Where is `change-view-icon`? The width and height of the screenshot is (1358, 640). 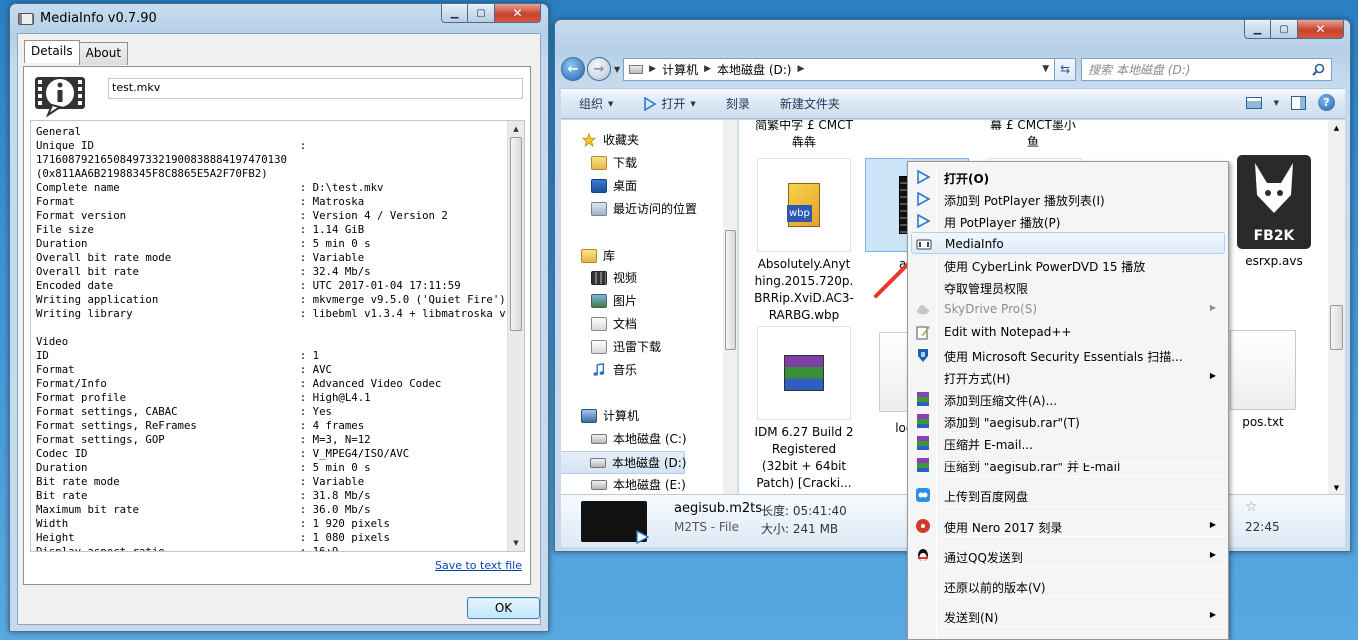
change-view-icon is located at coordinates (1253, 102).